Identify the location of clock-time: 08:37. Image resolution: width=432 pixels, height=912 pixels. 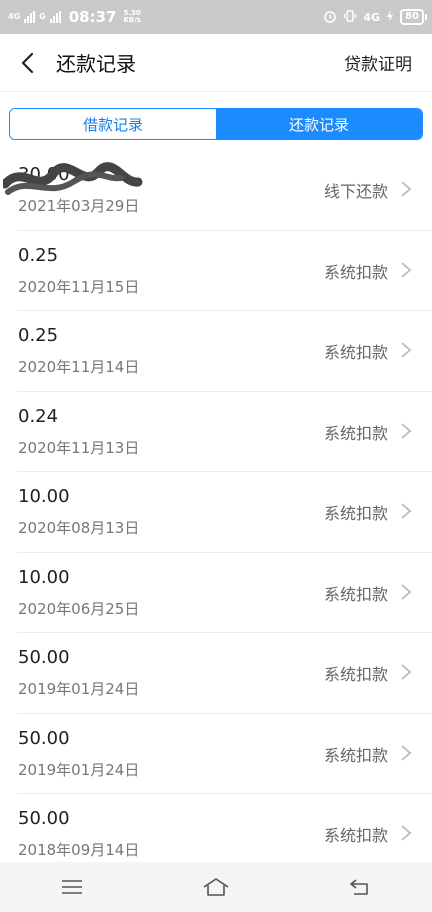
(92, 17).